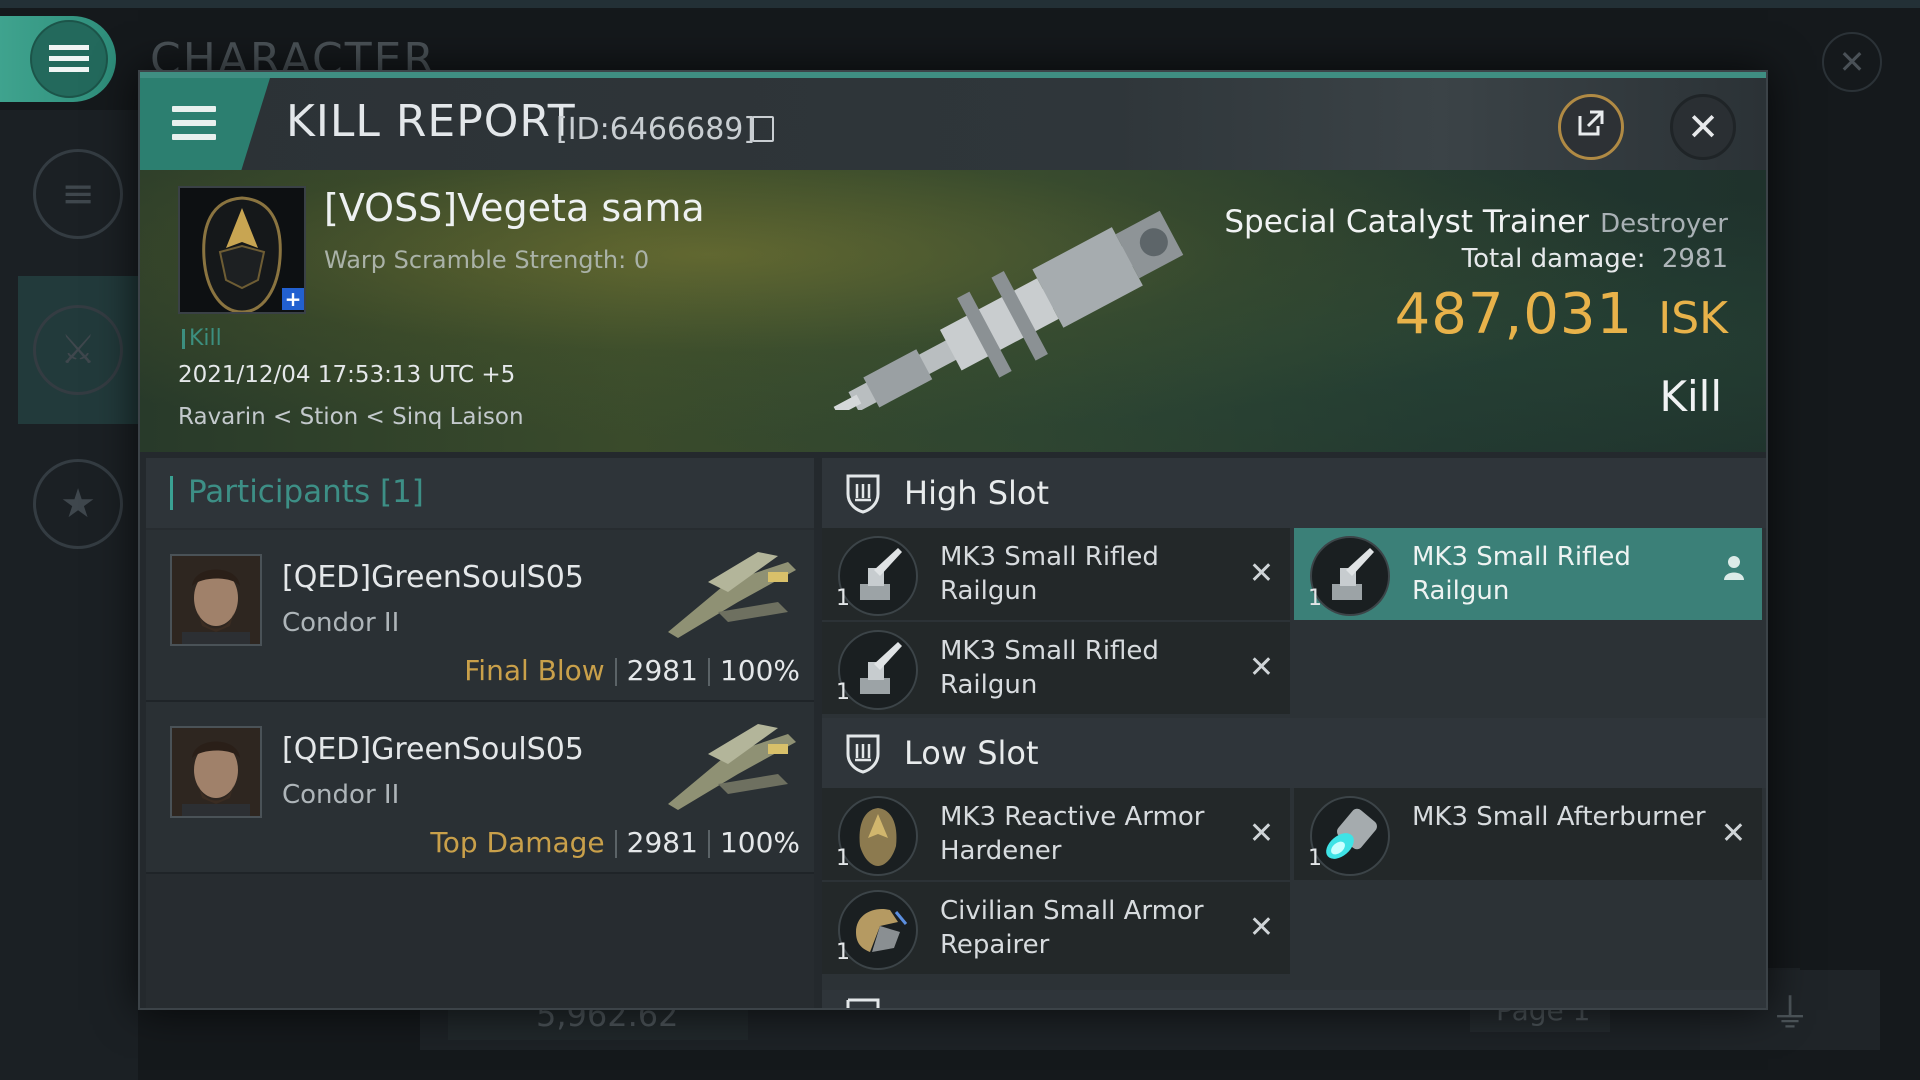  I want to click on victim-name: [VOSS]Vegeta sama, so click(514, 208).